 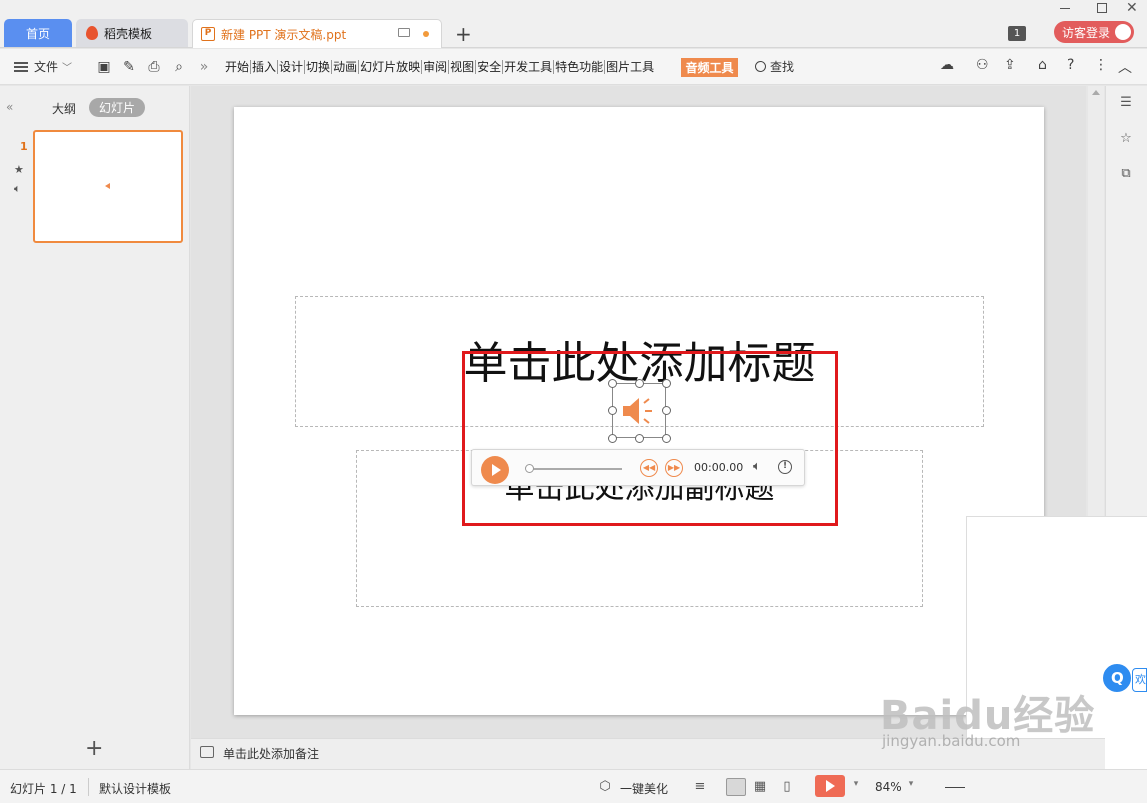 What do you see at coordinates (208, 34) in the screenshot?
I see `ppt-file-icon: P` at bounding box center [208, 34].